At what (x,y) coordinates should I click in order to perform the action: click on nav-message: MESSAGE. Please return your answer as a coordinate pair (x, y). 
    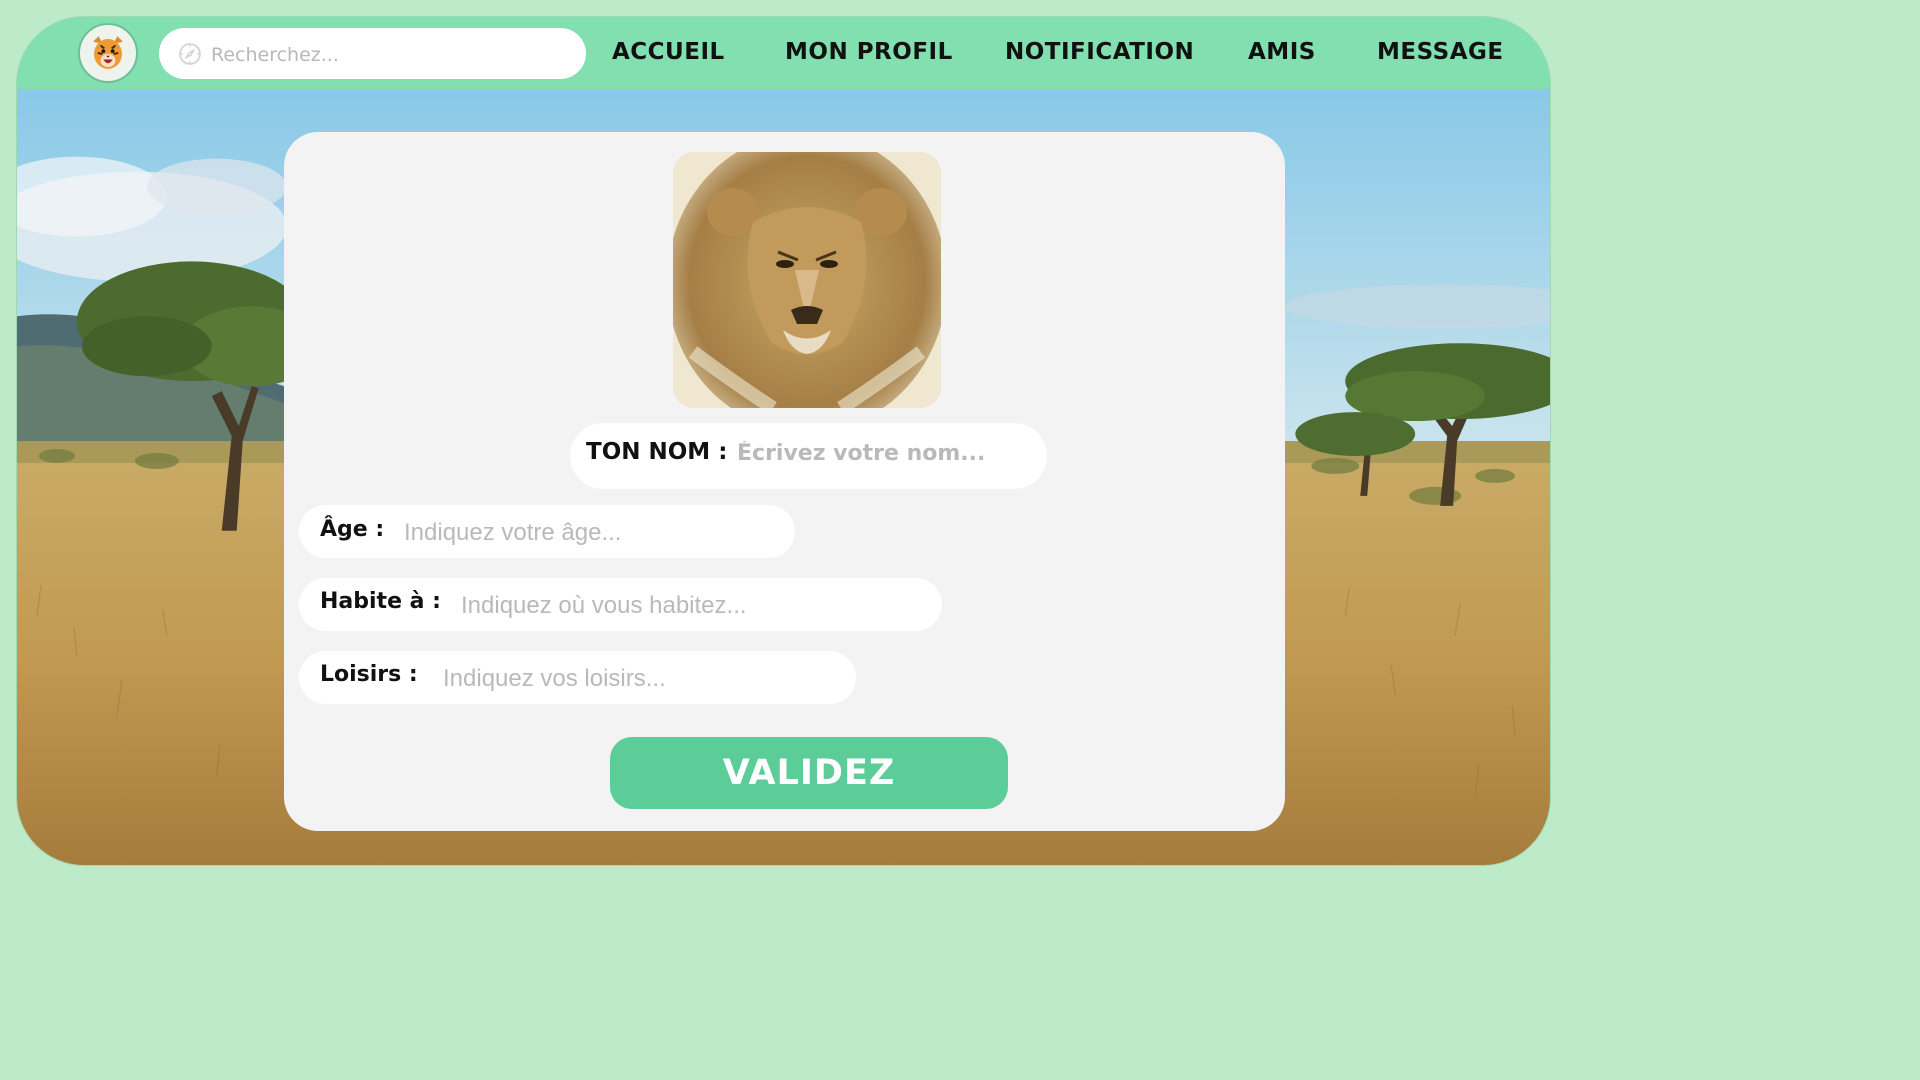
    Looking at the image, I should click on (1440, 52).